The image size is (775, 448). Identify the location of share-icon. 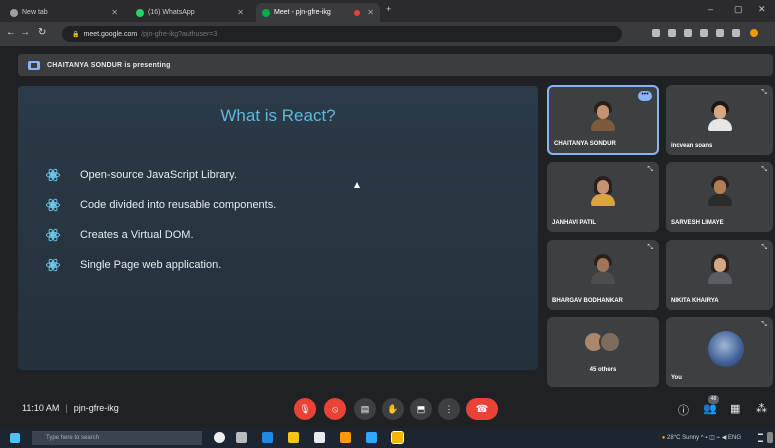
(672, 33).